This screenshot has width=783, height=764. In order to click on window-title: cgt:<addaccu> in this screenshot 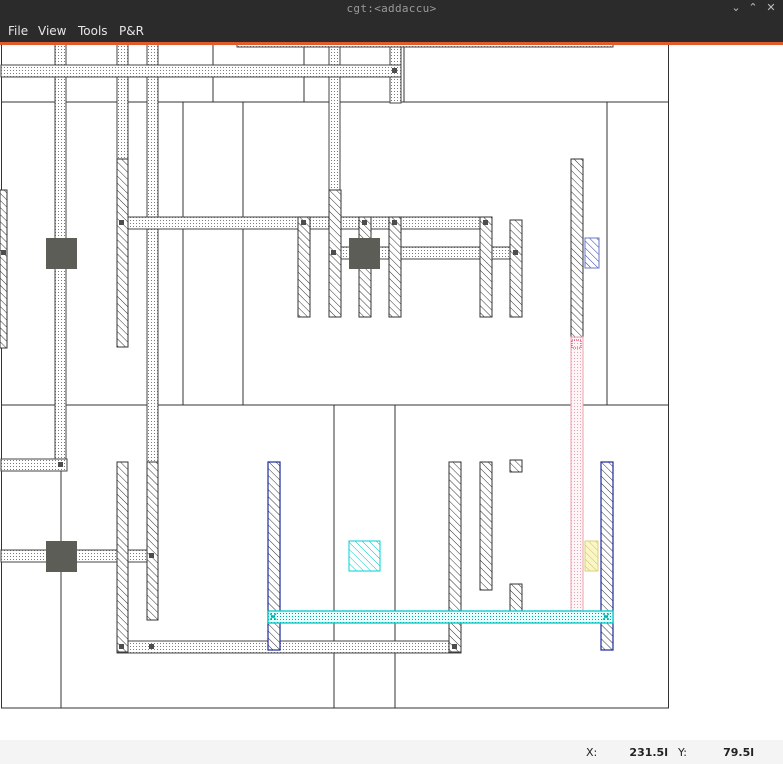, I will do `click(391, 8)`.